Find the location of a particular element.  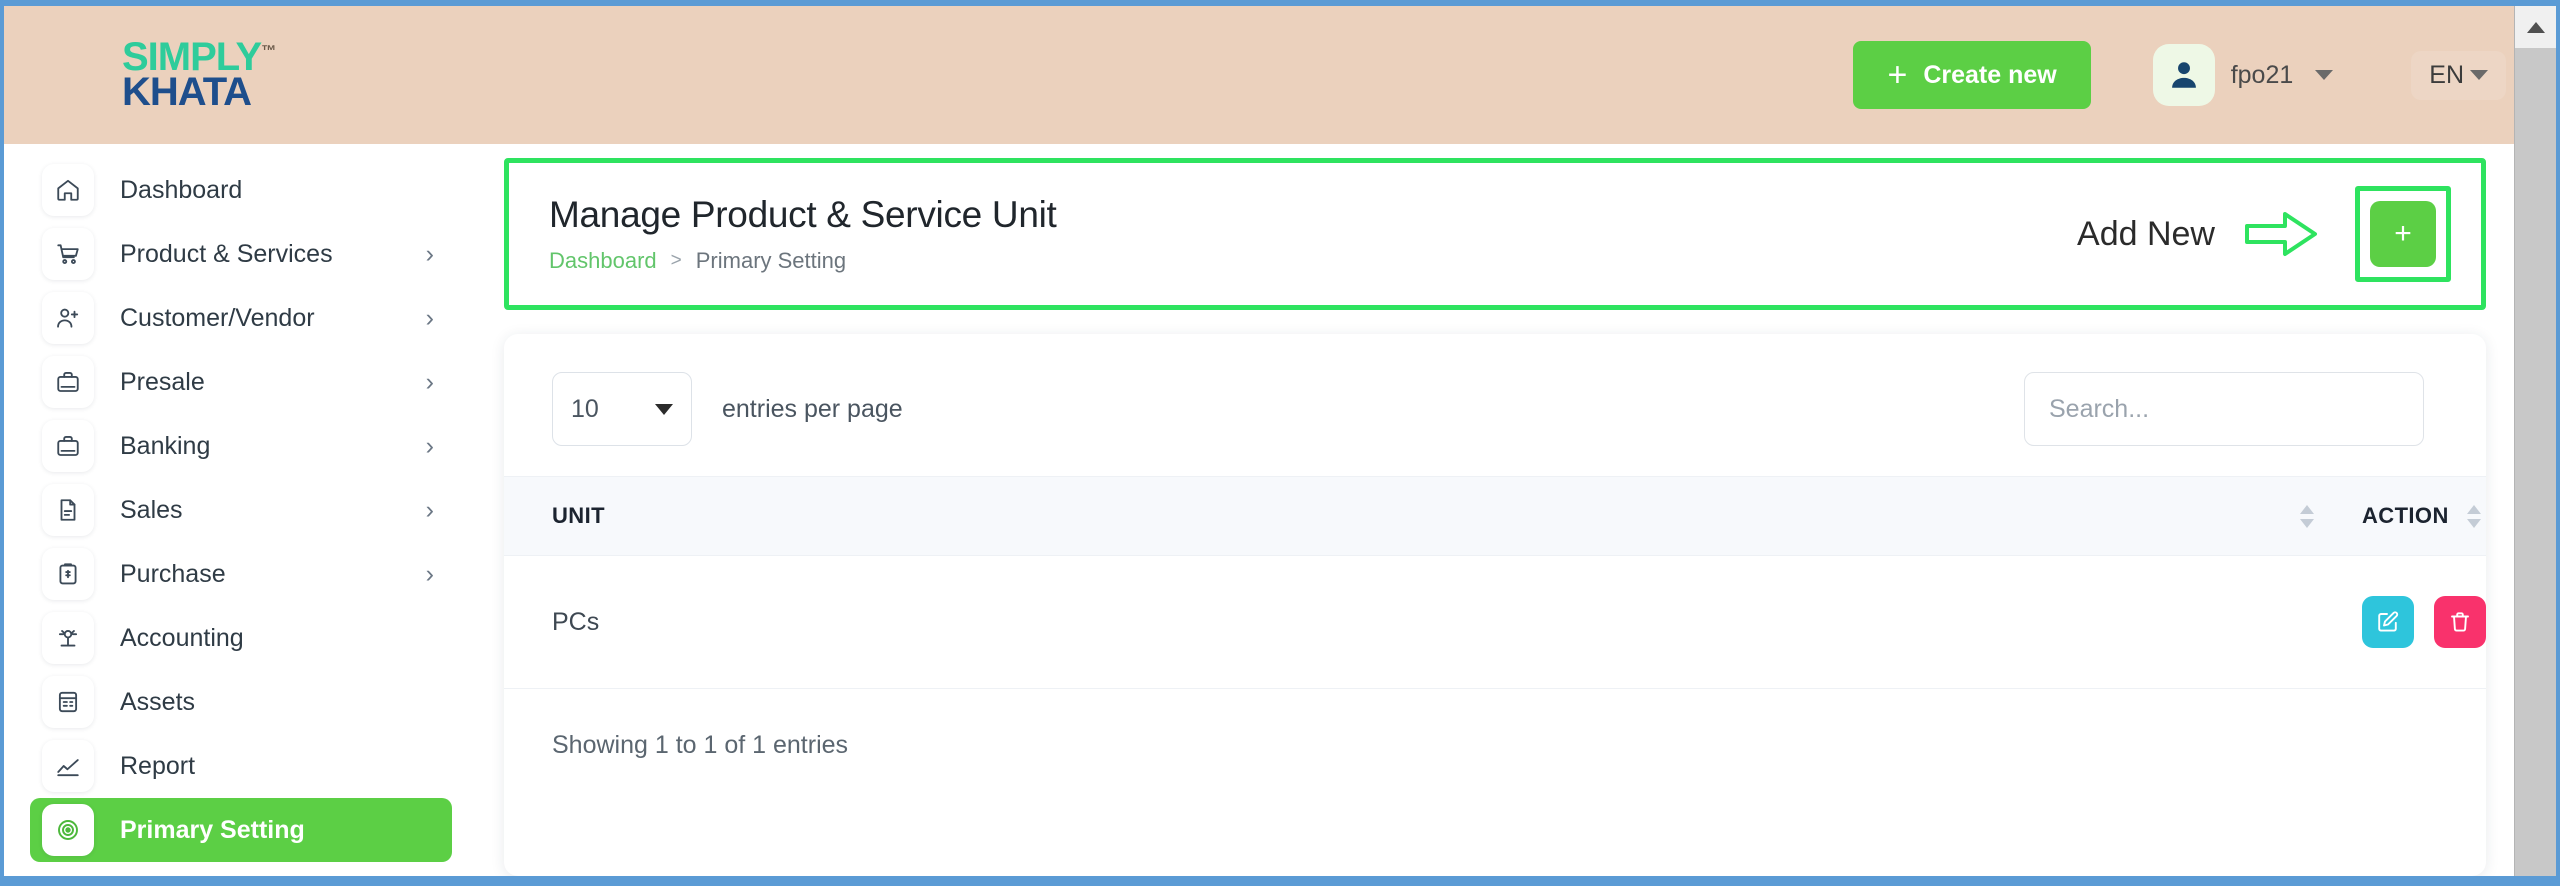

book-icon is located at coordinates (68, 702).